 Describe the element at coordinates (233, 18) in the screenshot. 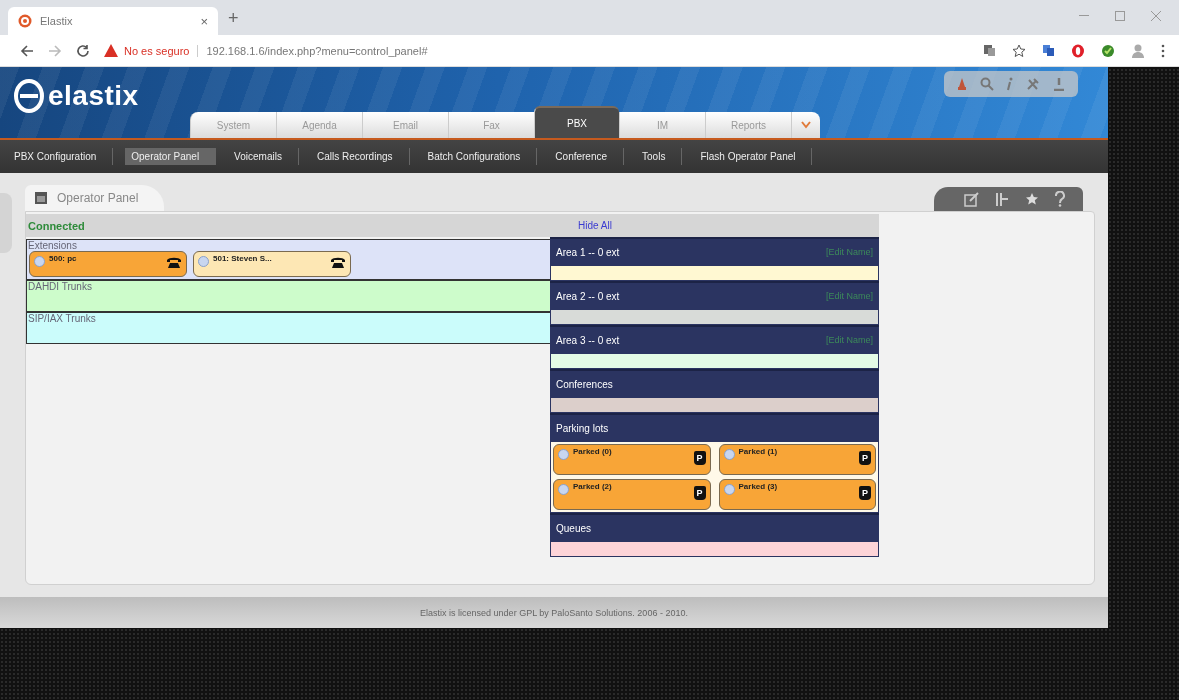

I see `new-tab-button: +` at that location.